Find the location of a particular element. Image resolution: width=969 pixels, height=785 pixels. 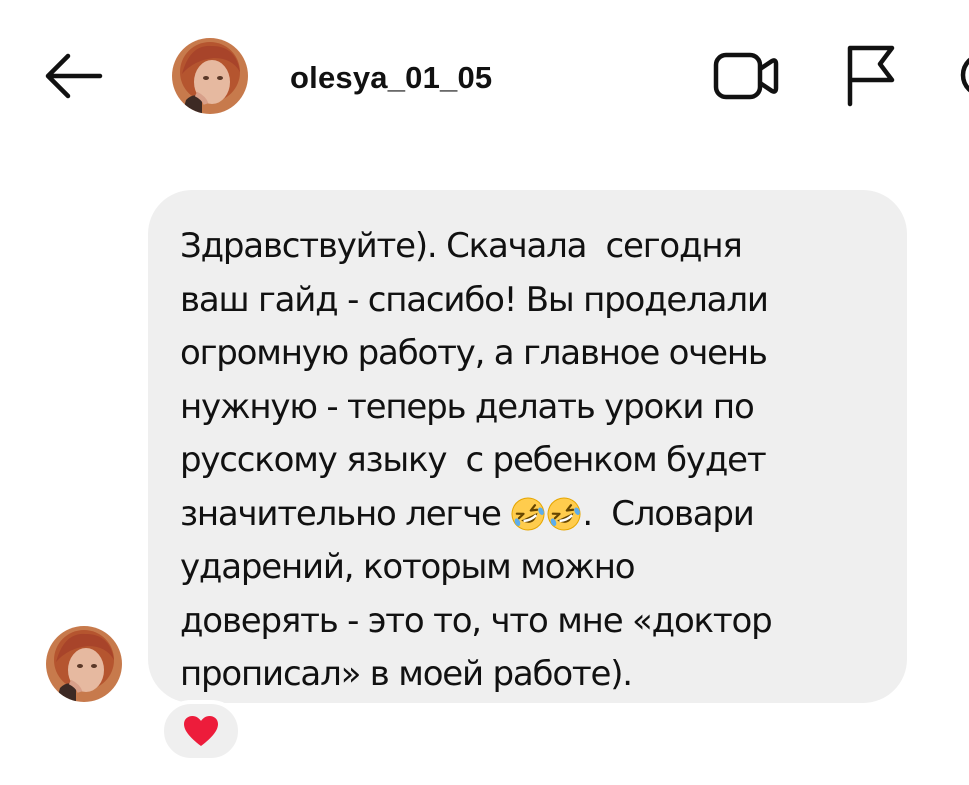

message-line: русскому языку с ребенком будет is located at coordinates (473, 460).